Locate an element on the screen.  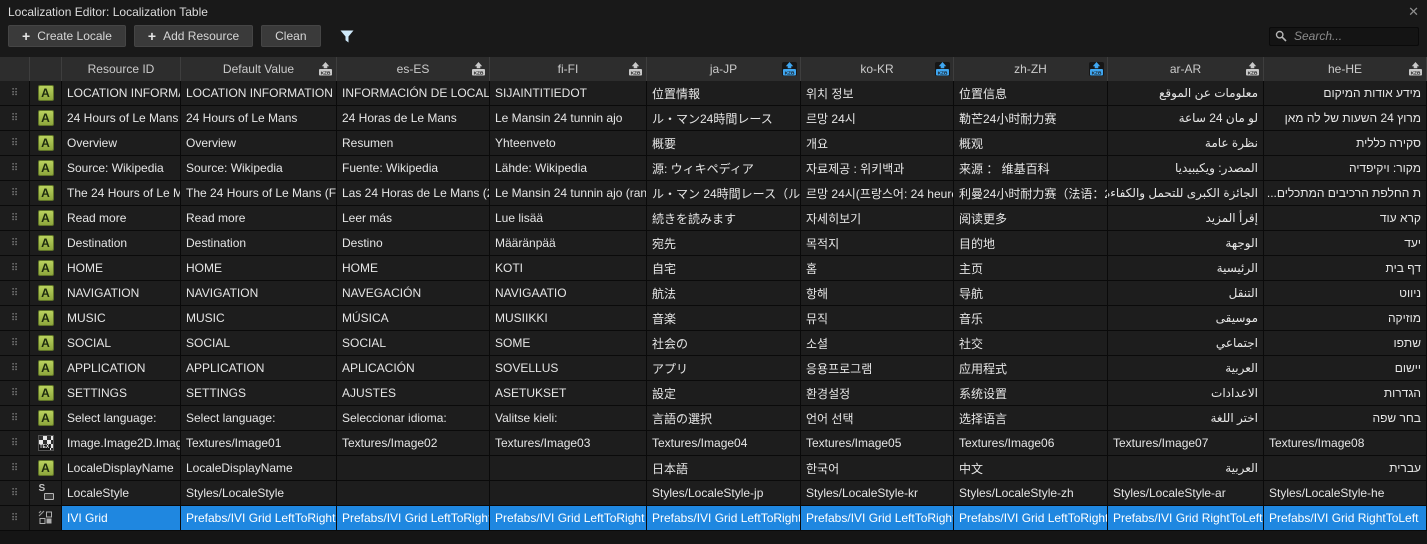
cell-ko-KR: 목적지 is located at coordinates (877, 243).